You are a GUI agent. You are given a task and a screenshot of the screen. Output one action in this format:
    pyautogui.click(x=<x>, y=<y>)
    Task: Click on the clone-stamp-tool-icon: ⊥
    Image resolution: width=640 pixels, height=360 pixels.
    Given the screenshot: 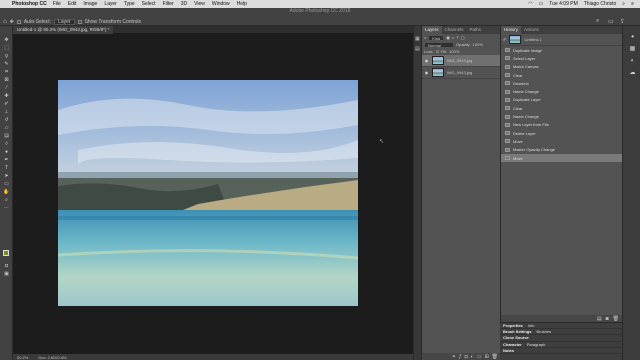 What is the action you would take?
    pyautogui.click(x=6, y=112)
    